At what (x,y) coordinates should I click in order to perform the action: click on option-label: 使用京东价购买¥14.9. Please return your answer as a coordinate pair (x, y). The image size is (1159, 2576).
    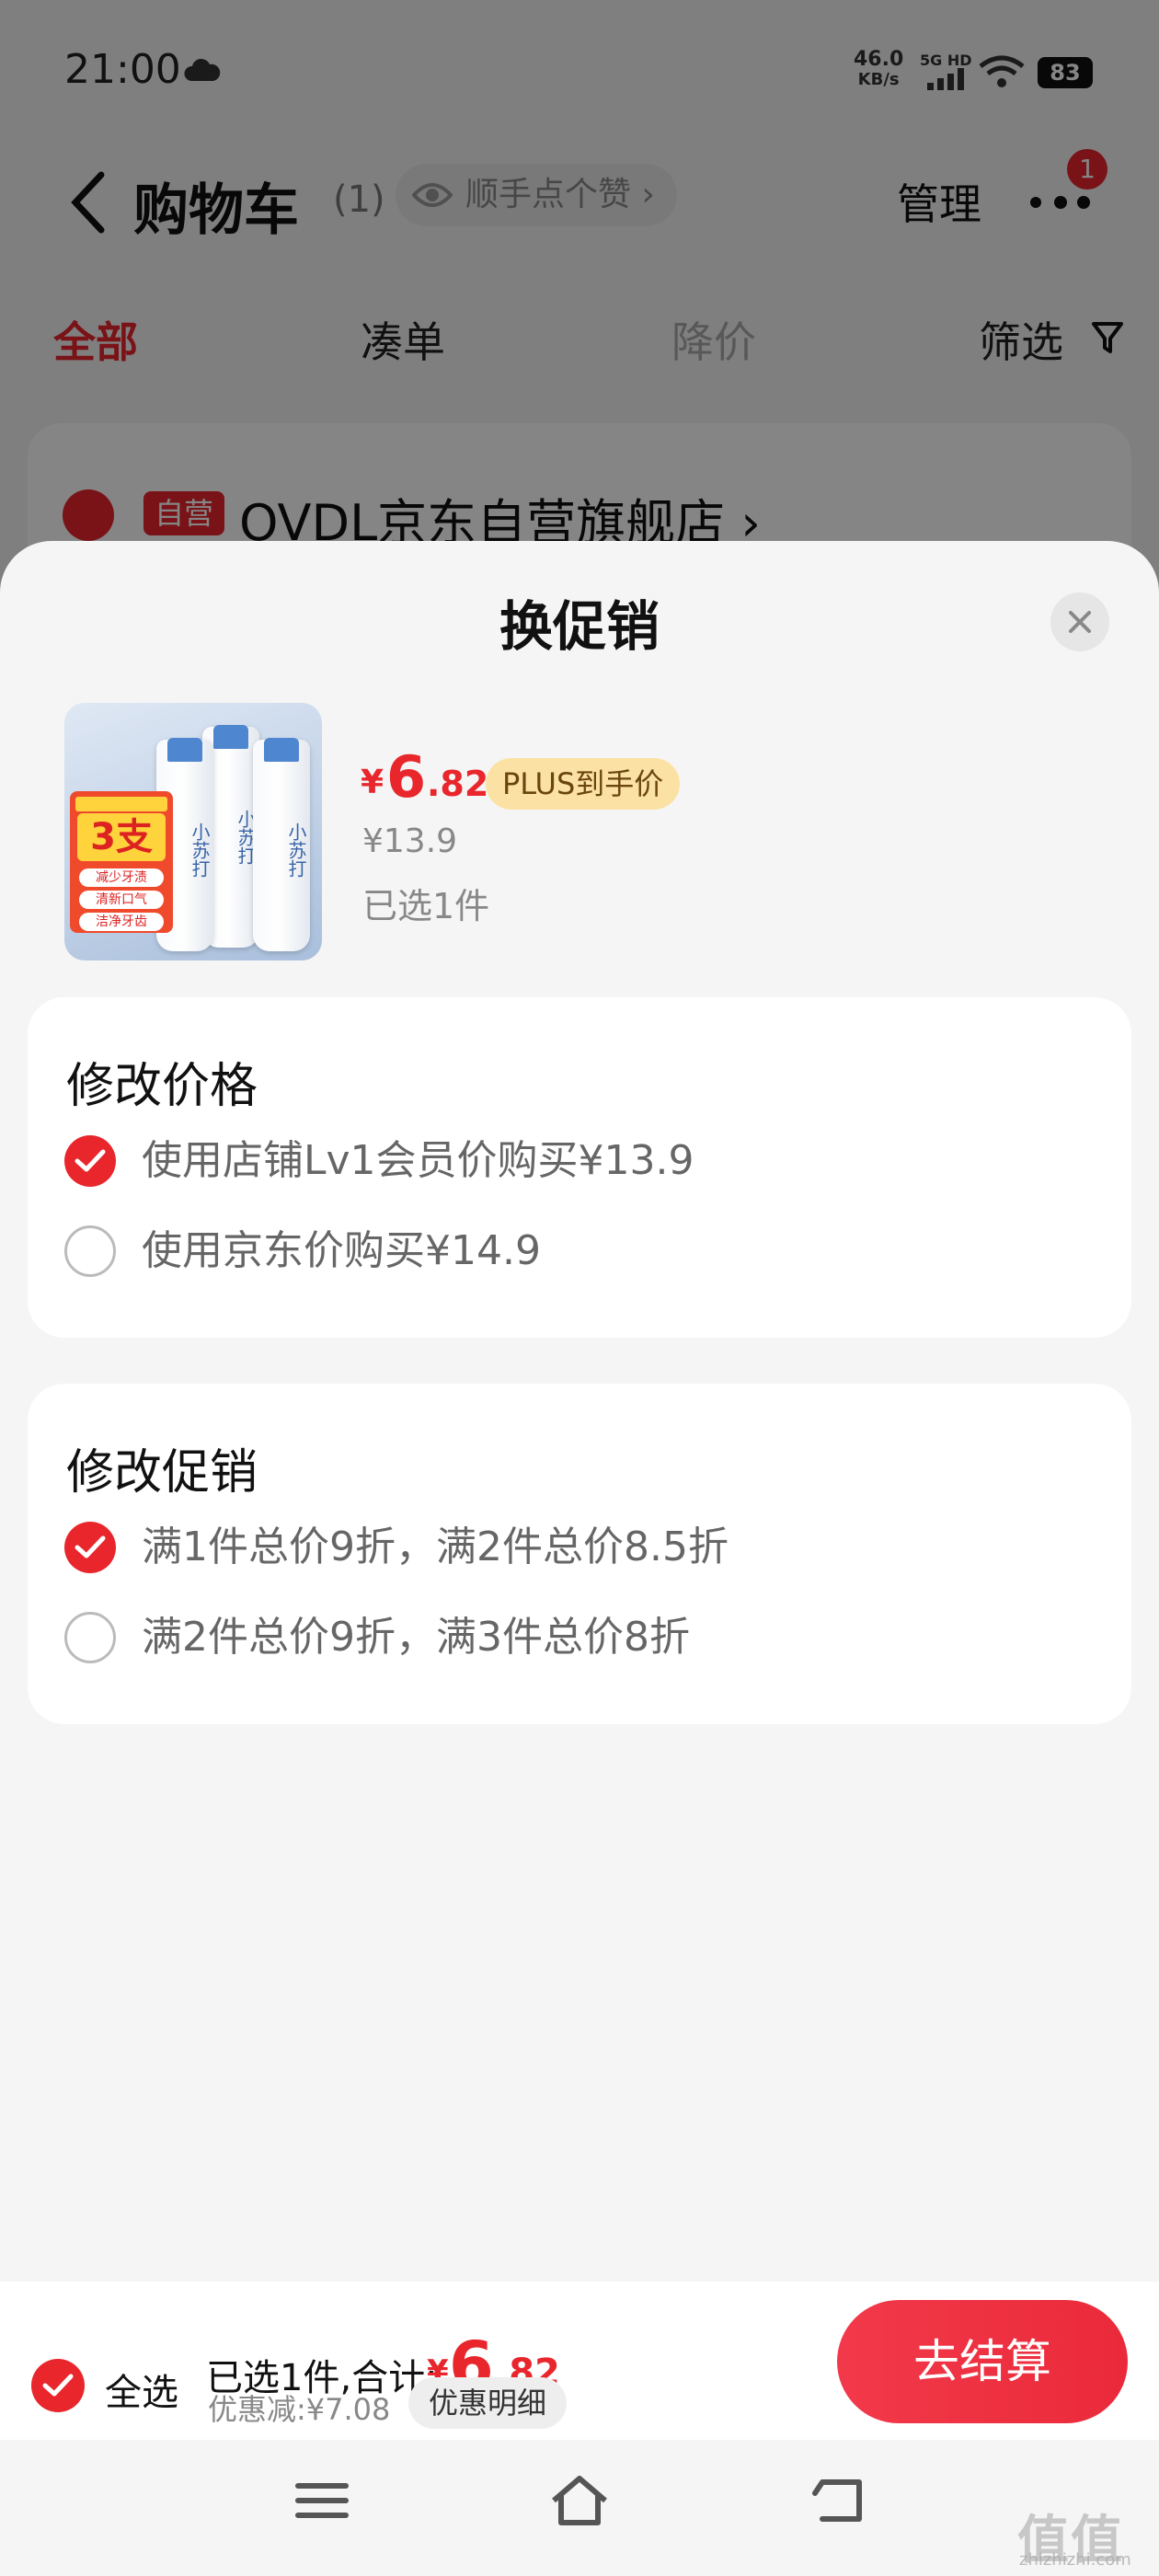
    Looking at the image, I should click on (341, 1251).